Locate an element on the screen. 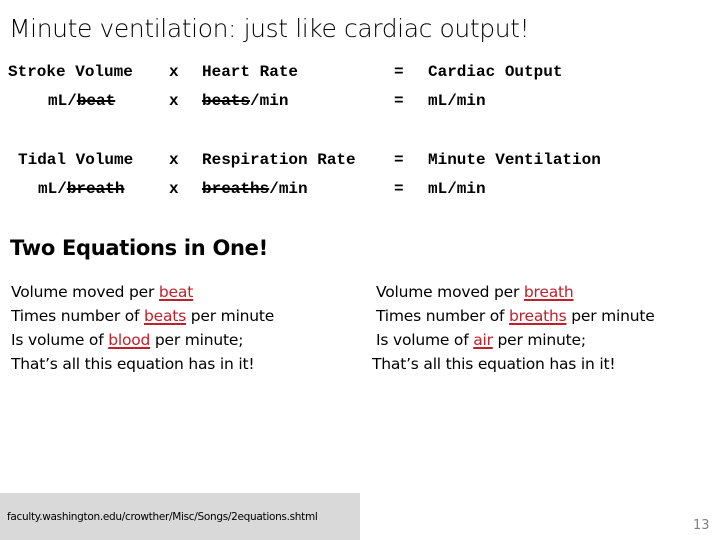  cancelled-unit: breath is located at coordinates (95, 189).